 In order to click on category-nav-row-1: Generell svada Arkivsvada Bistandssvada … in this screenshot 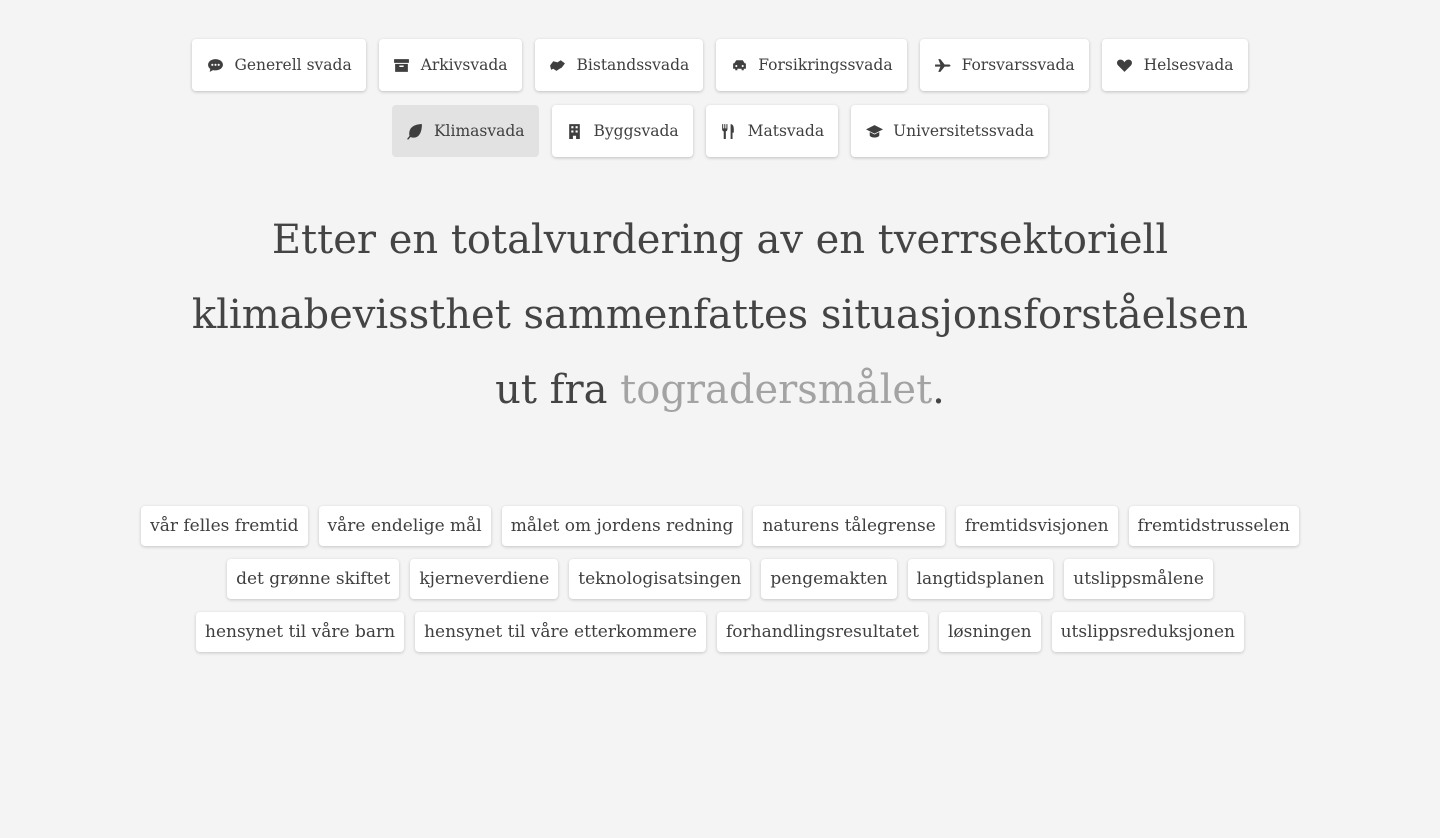, I will do `click(720, 65)`.